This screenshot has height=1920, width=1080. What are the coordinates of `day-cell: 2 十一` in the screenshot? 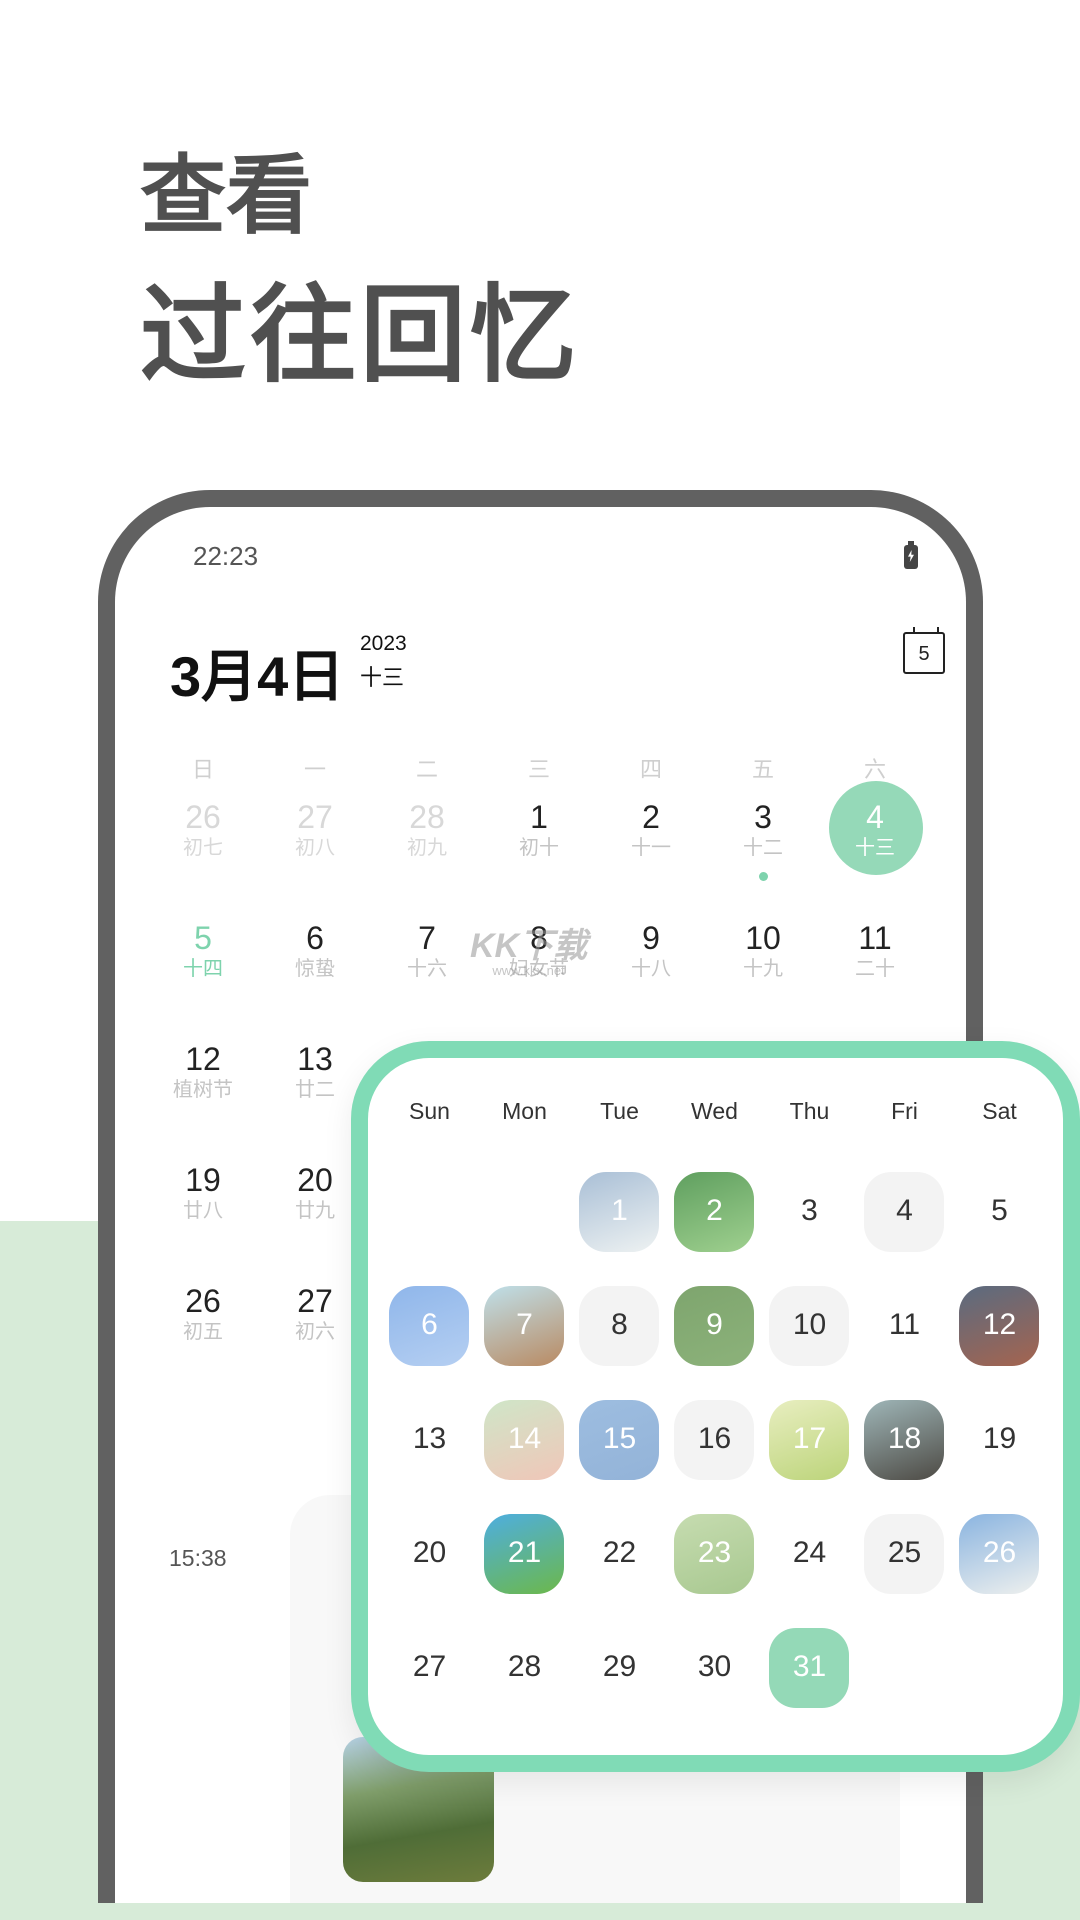 It's located at (651, 852).